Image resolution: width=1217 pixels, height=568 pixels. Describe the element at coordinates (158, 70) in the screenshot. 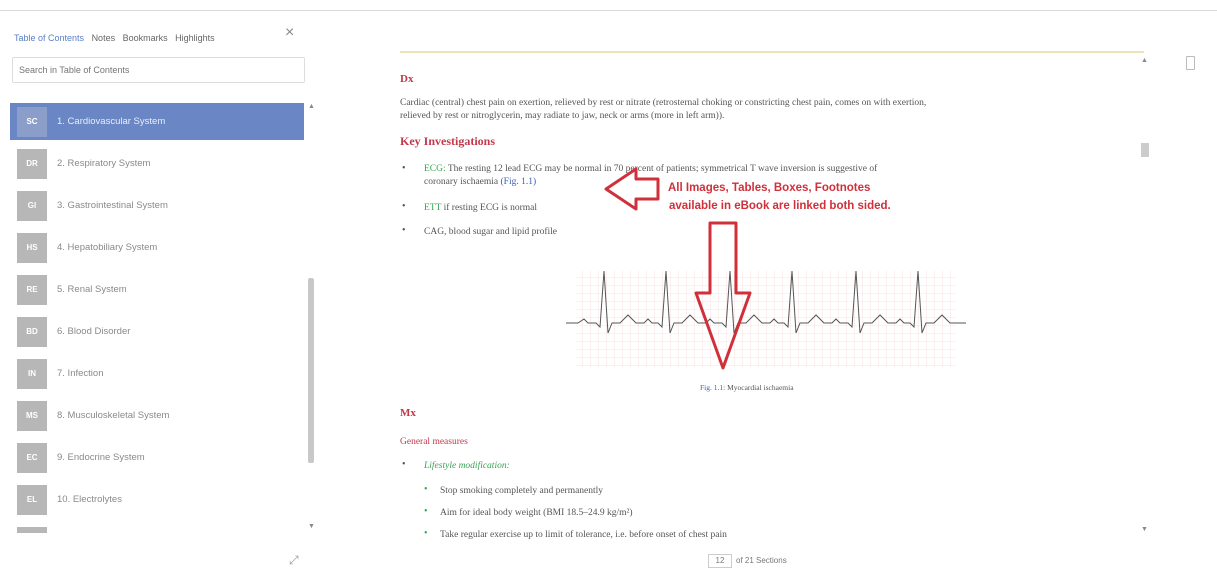

I see `search-input` at that location.